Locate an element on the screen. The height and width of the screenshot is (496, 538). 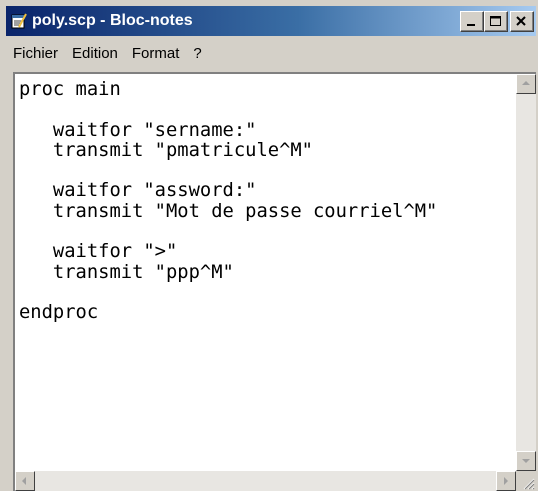
scroll-up-button is located at coordinates (526, 84).